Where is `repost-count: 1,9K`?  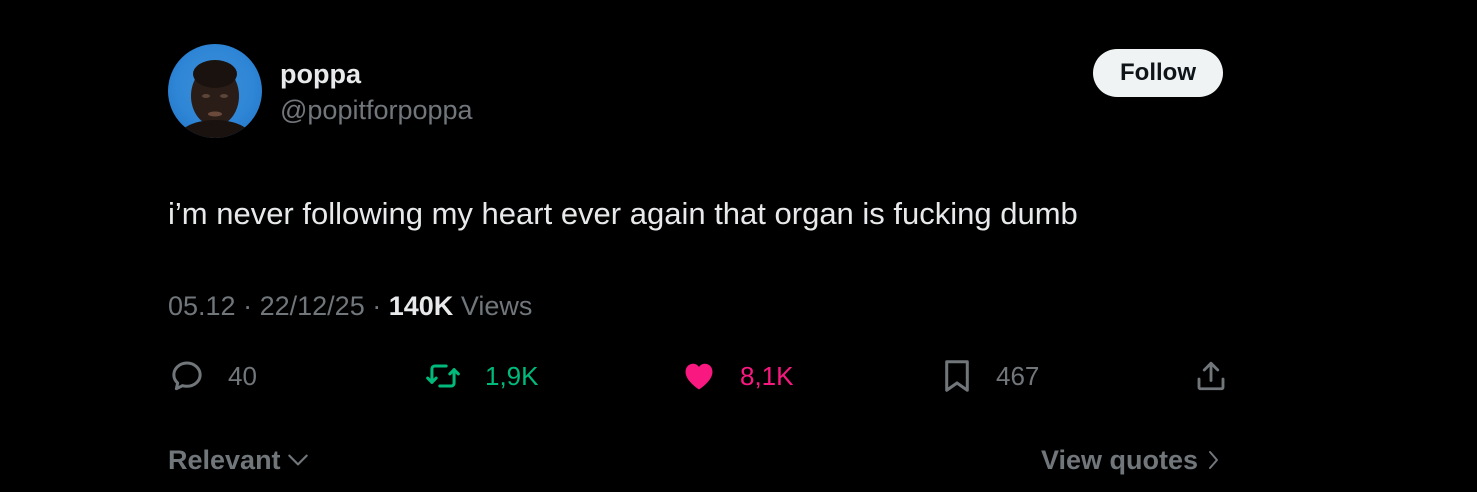
repost-count: 1,9K is located at coordinates (512, 375).